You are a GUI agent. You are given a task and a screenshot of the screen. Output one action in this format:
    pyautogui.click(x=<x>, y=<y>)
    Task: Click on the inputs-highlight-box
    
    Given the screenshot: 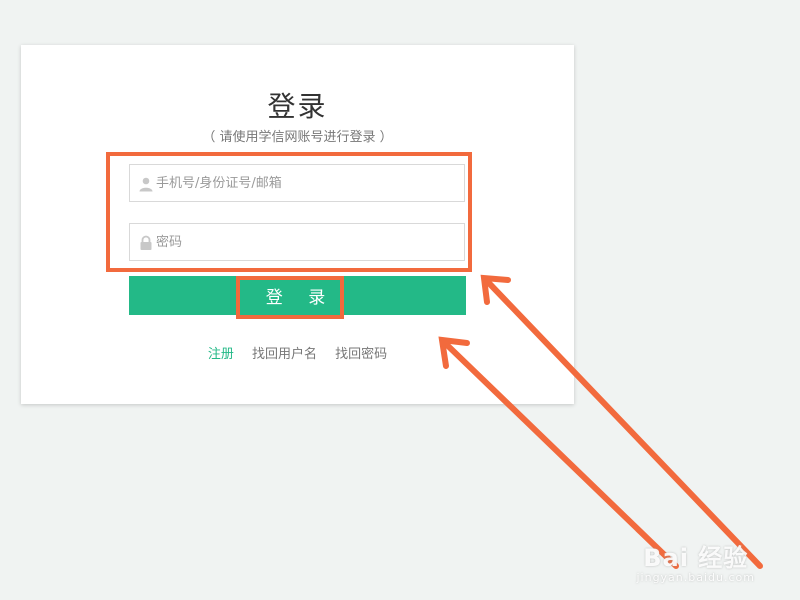 What is the action you would take?
    pyautogui.click(x=289, y=212)
    